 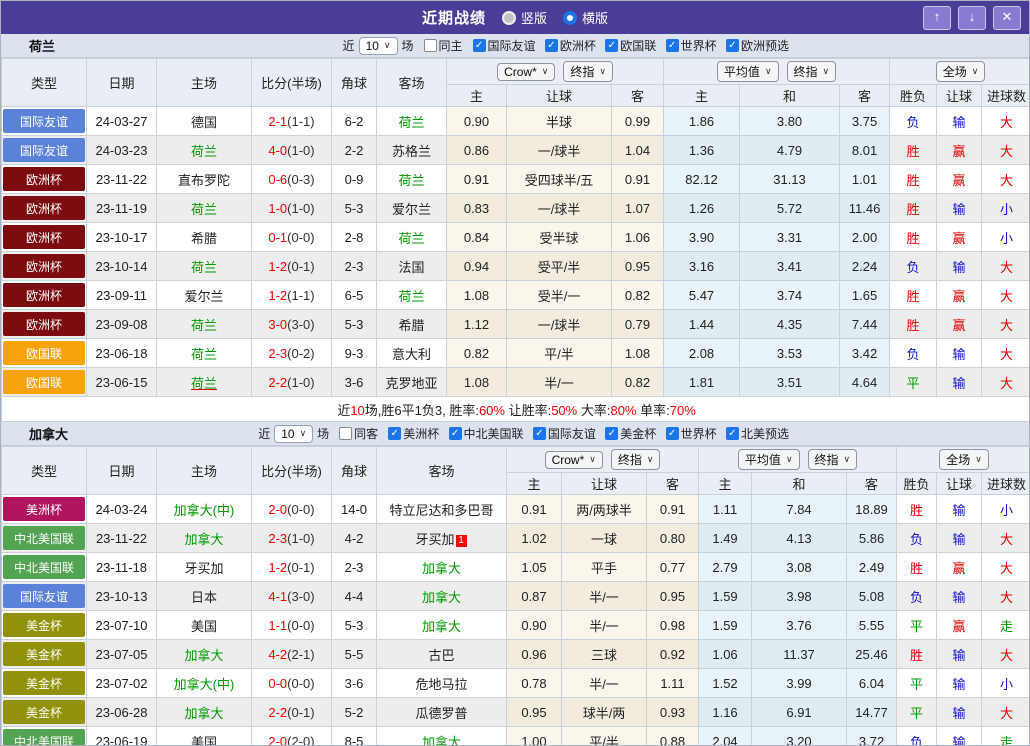 I want to click on layout-radio-horizontal: 横版, so click(x=585, y=17).